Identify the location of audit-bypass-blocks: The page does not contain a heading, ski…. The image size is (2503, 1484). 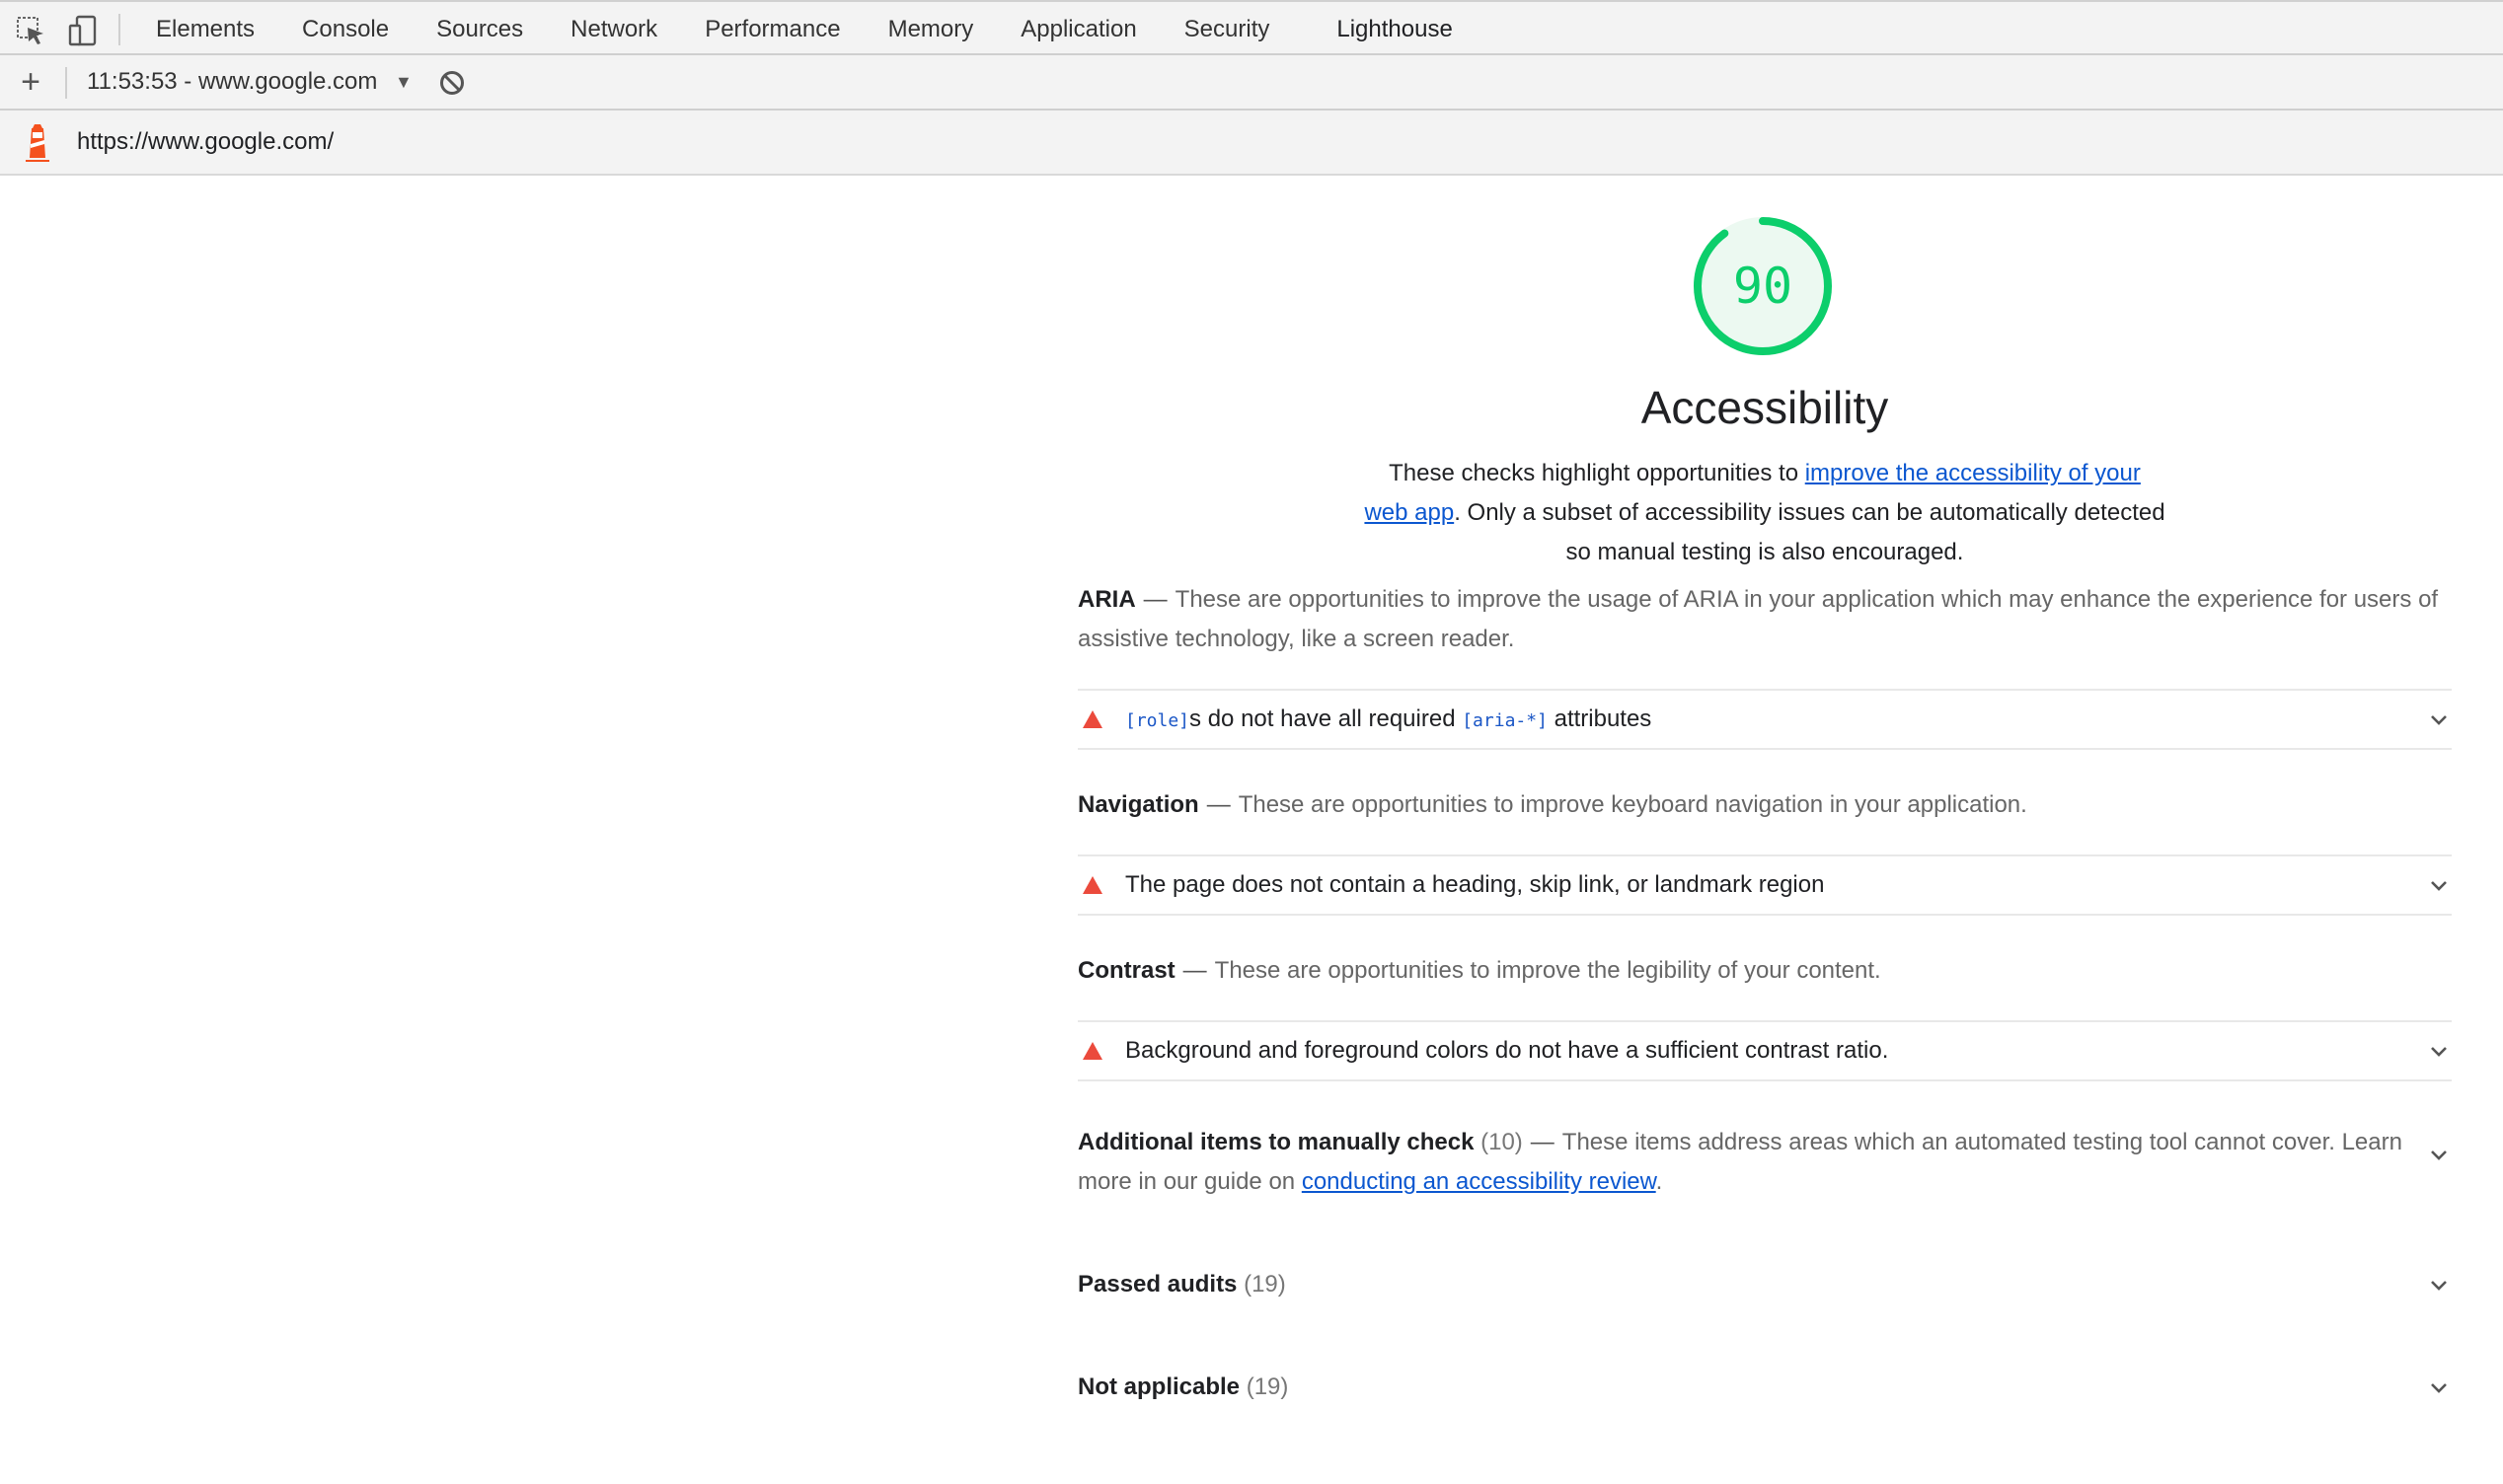
(1765, 885).